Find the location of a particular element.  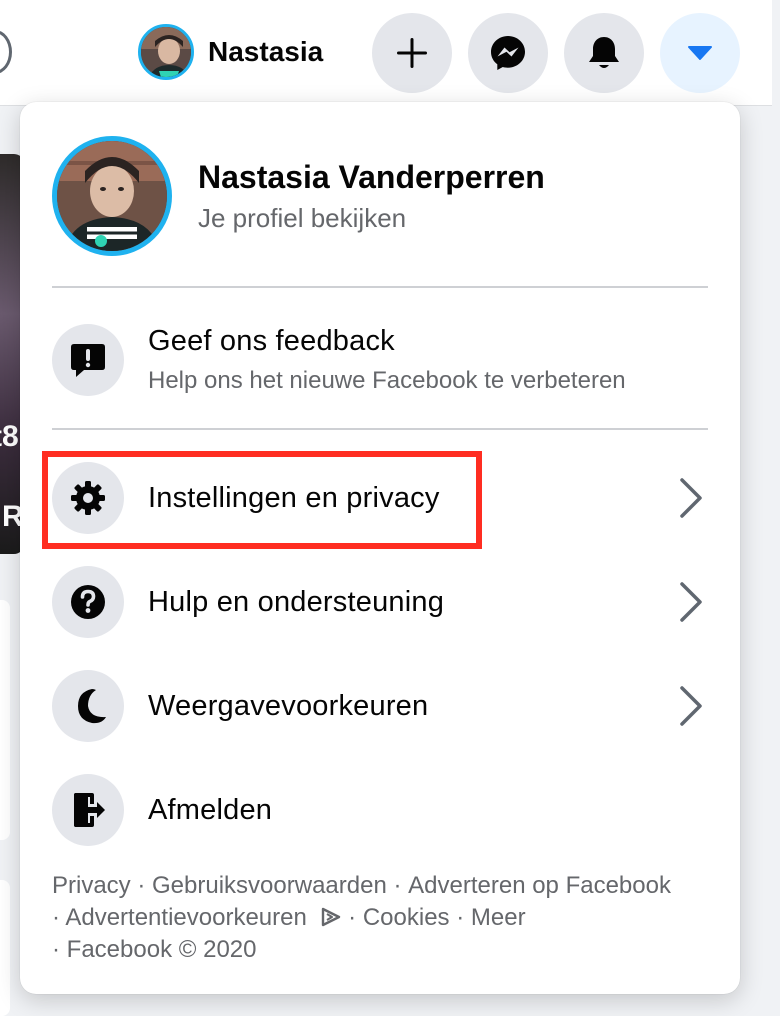

help-text: Hulp en ondersteuning is located at coordinates (296, 602).